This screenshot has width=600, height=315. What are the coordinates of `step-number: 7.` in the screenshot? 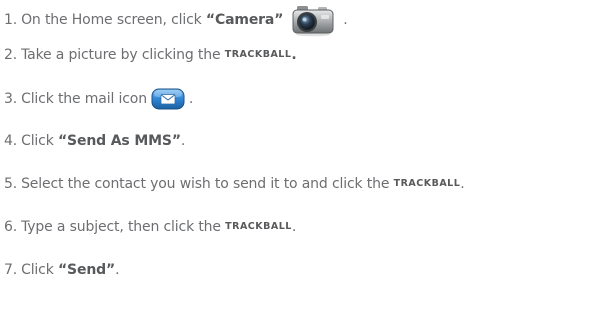 It's located at (11, 270).